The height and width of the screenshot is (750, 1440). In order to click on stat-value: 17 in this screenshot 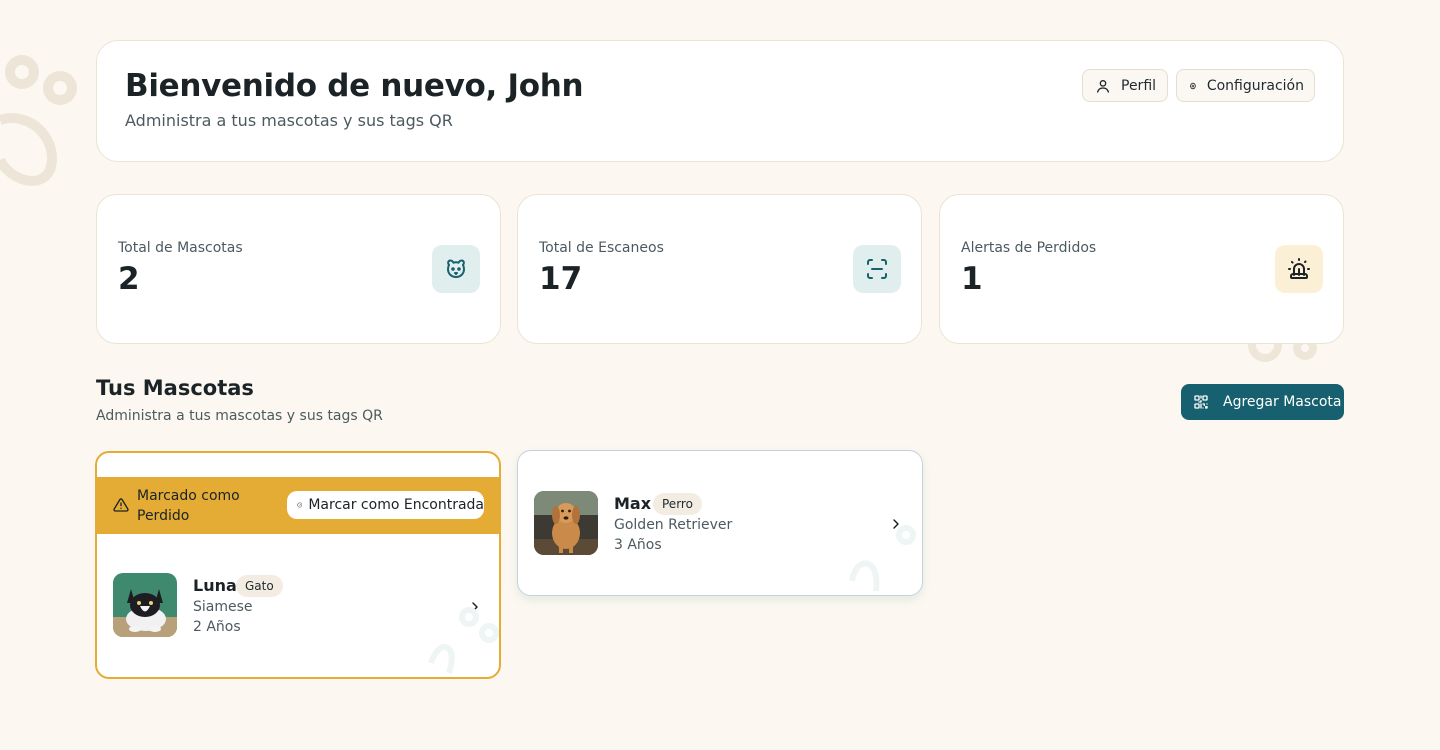, I will do `click(561, 279)`.